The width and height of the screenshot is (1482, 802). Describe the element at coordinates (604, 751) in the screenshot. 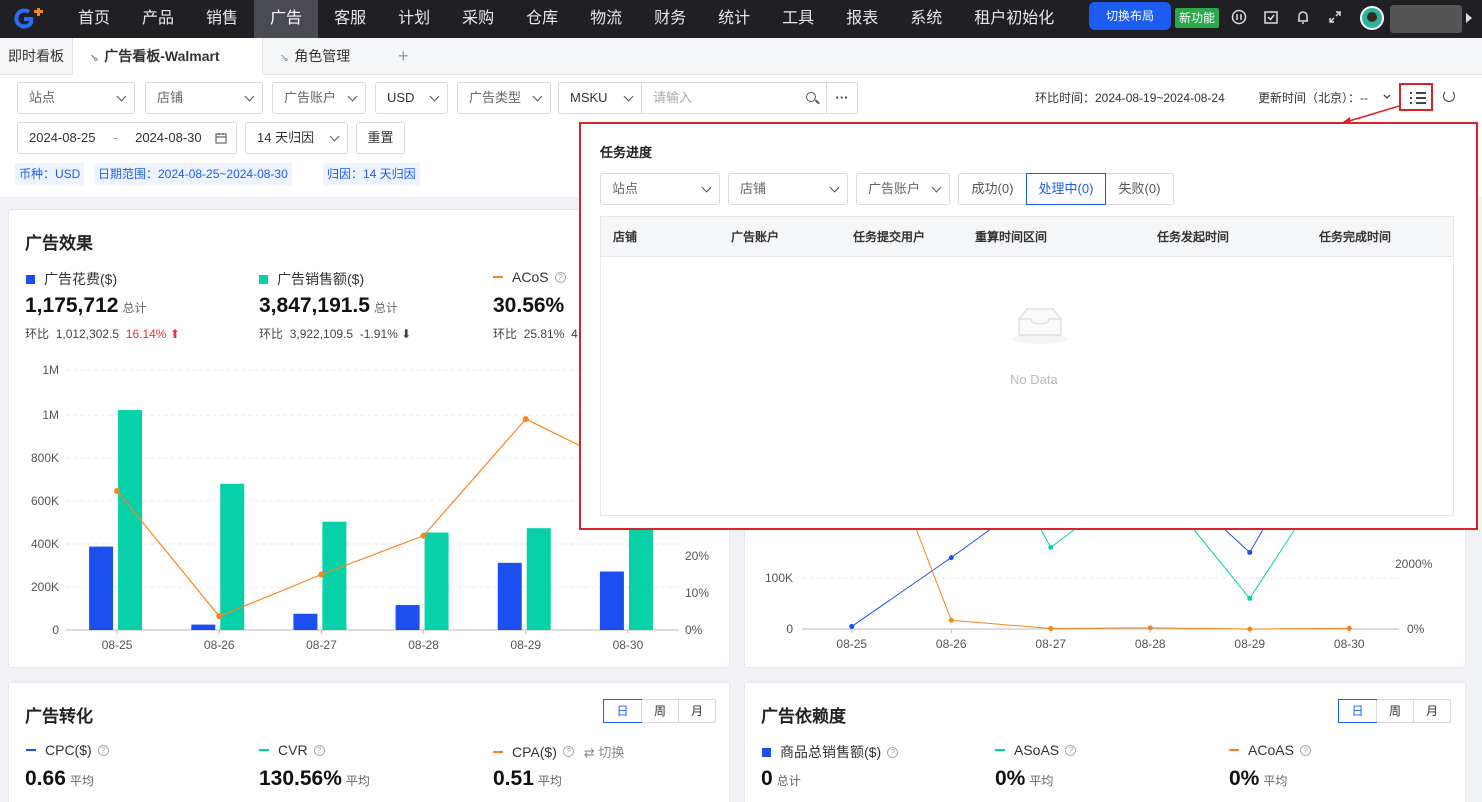

I see `switch-metric-button: ⇄ 切换` at that location.